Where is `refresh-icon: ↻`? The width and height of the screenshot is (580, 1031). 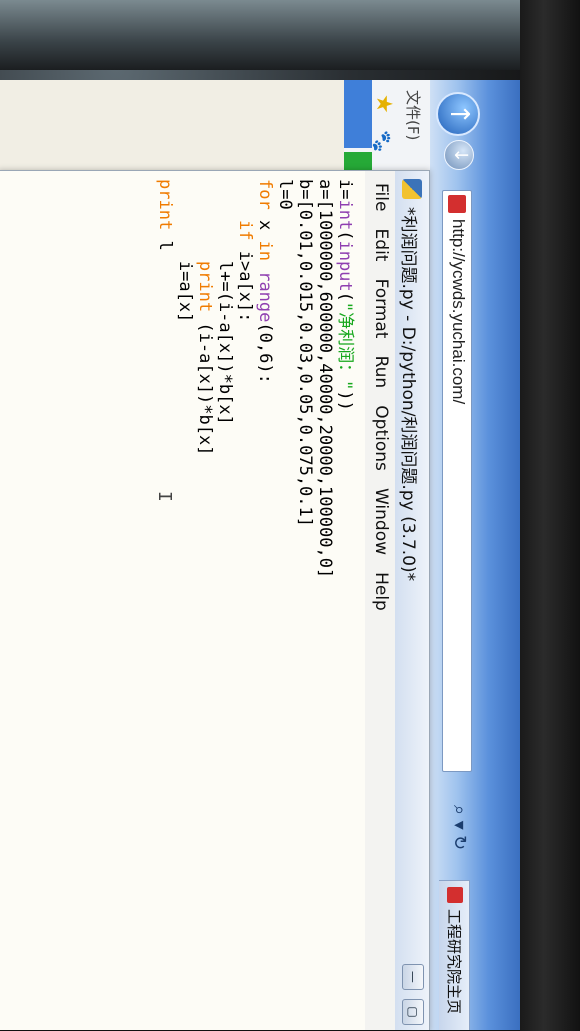 refresh-icon: ↻ is located at coordinates (459, 842).